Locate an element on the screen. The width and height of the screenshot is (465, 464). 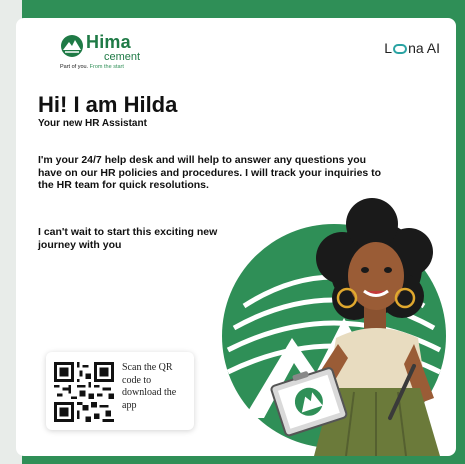
leena-ring-icon is located at coordinates (400, 49).